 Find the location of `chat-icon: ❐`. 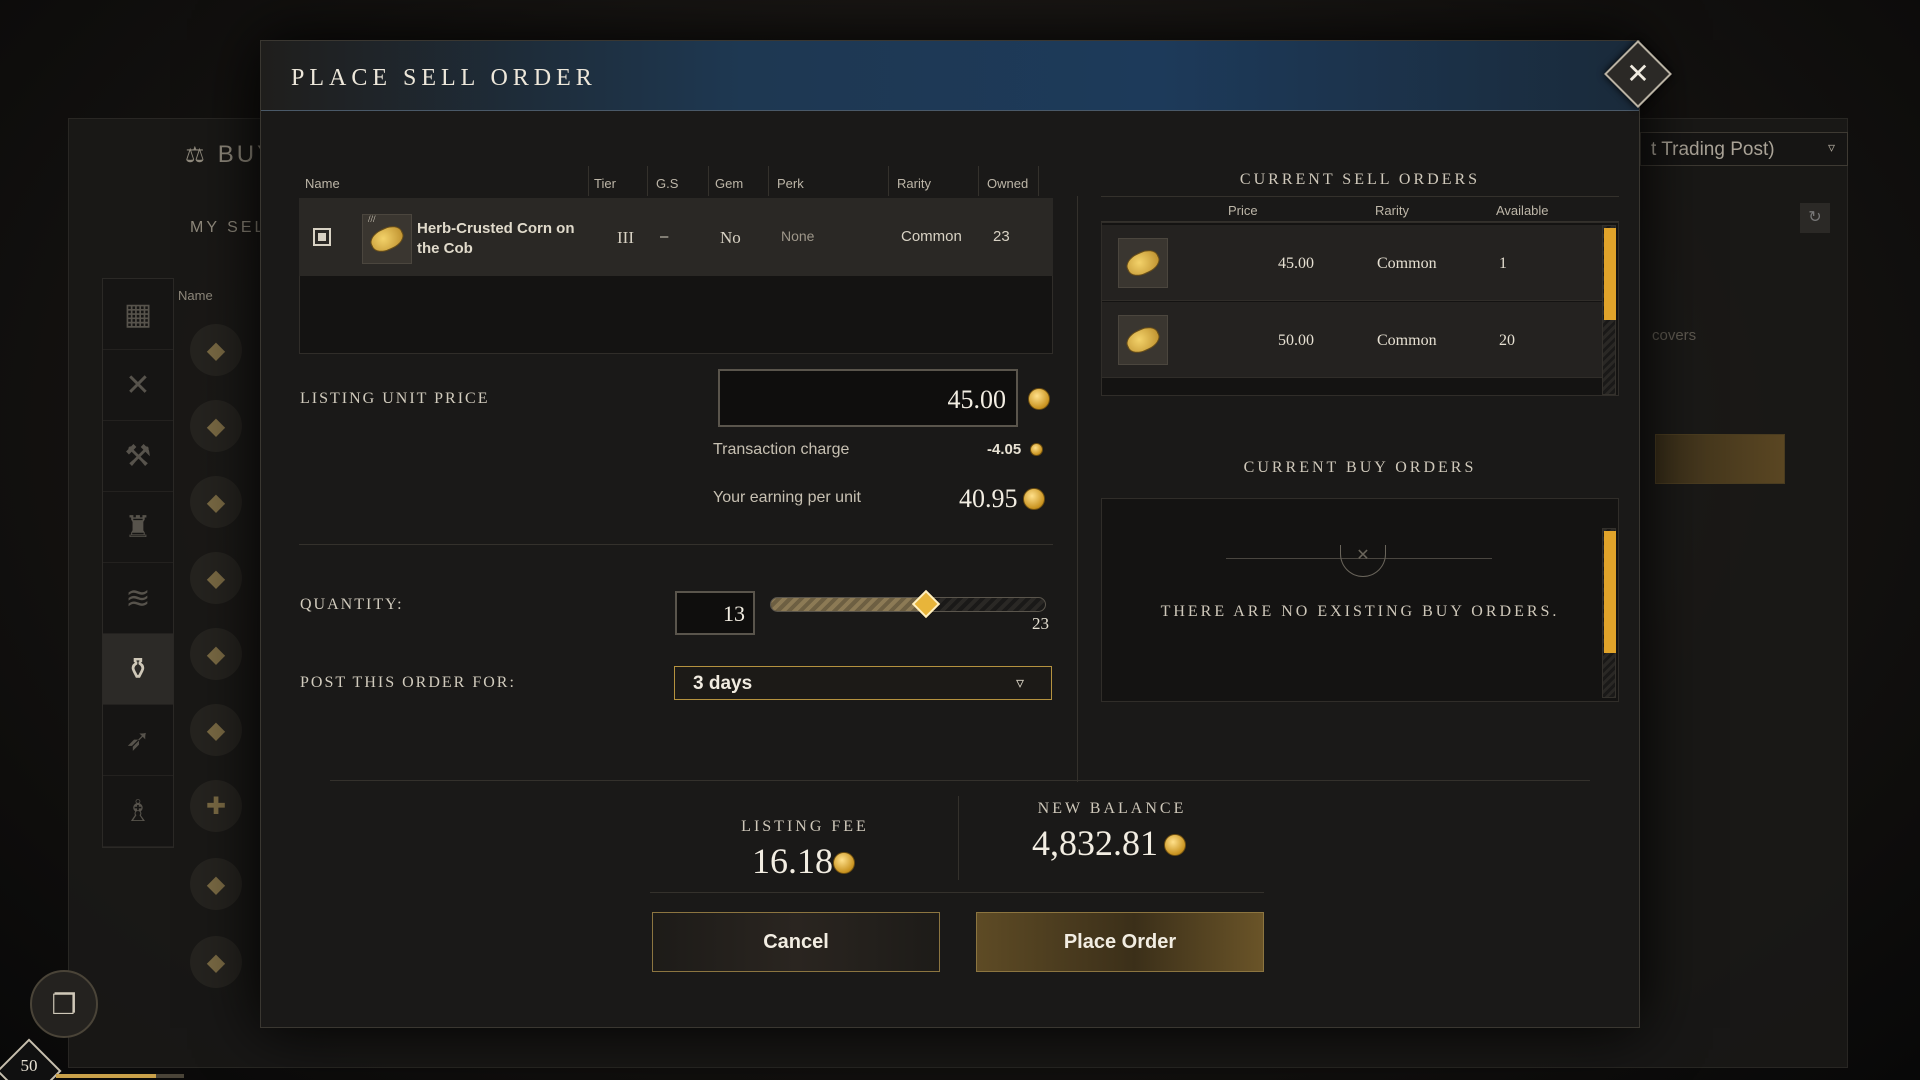

chat-icon: ❐ is located at coordinates (64, 1004).